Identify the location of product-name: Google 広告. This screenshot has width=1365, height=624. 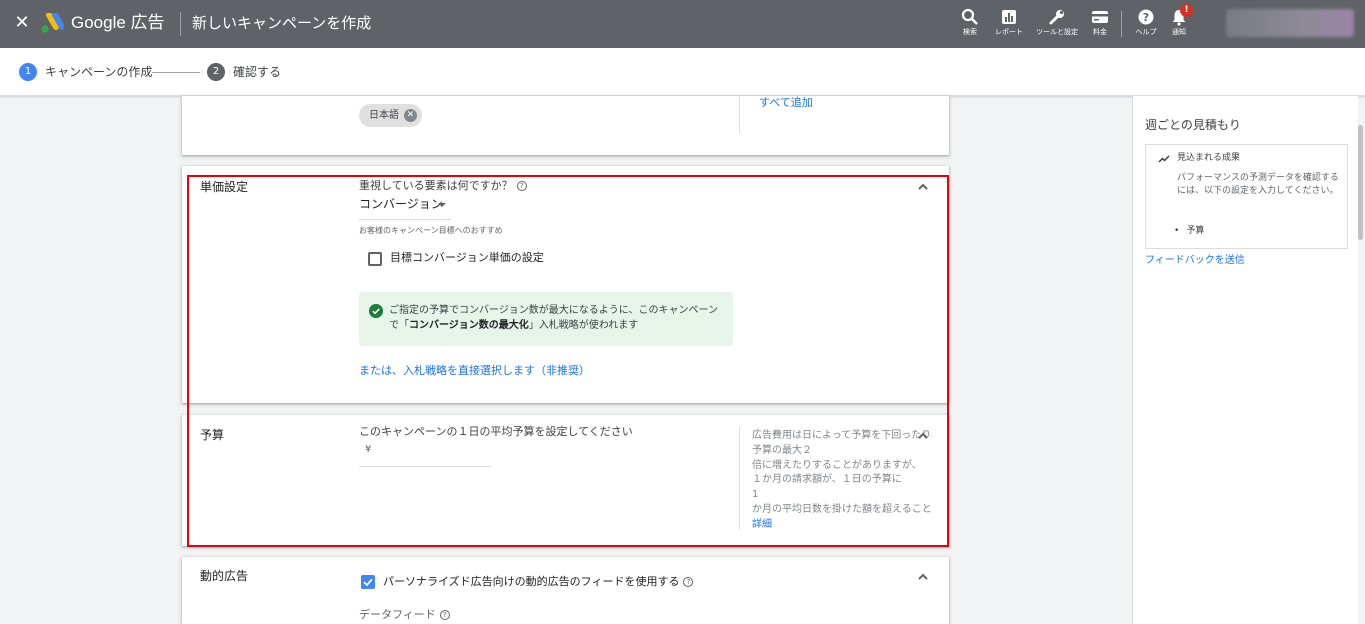
(118, 23).